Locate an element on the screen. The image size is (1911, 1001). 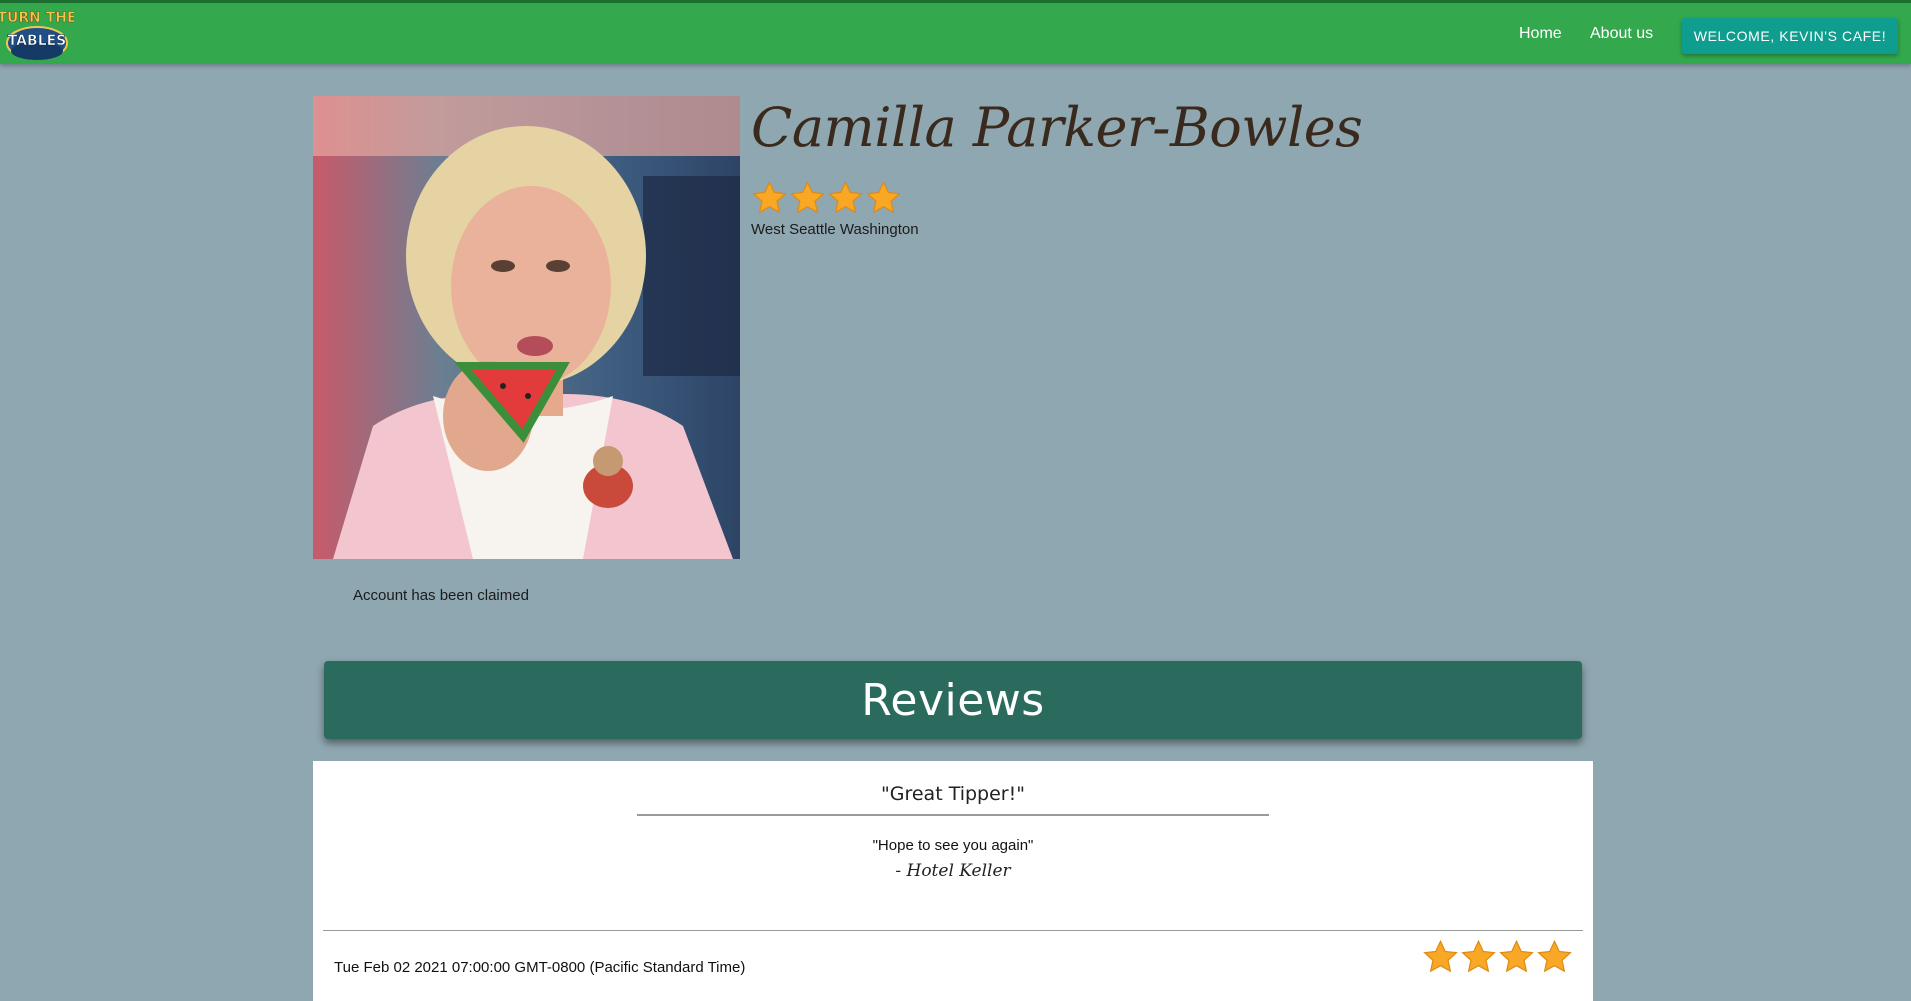
review-rating-stars is located at coordinates (1497, 957).